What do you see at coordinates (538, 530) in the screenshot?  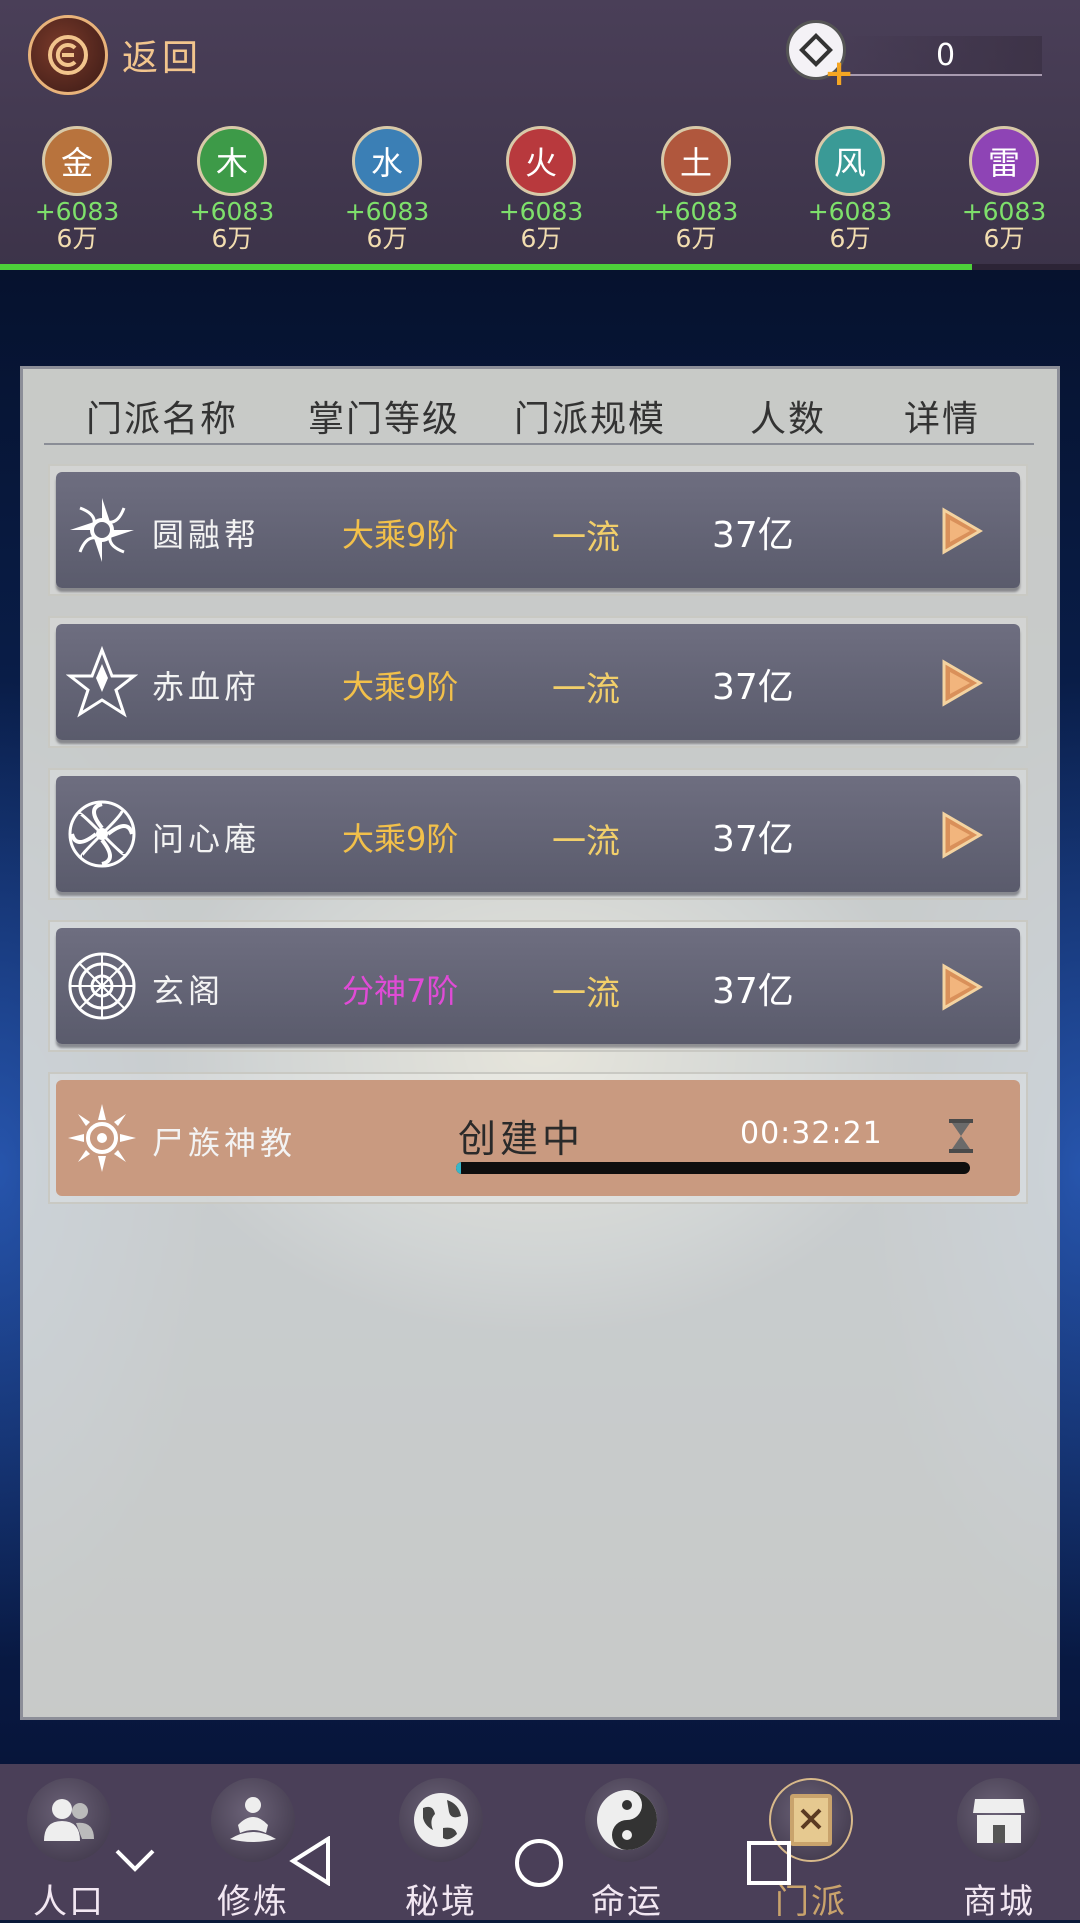 I see `sect-row: 圆融帮 大乘9阶 一流 37亿` at bounding box center [538, 530].